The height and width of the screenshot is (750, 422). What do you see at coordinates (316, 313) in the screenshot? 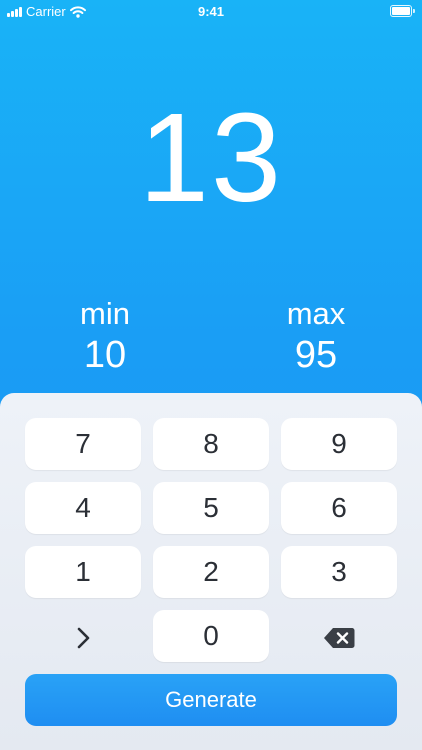
I see `max-label: max` at bounding box center [316, 313].